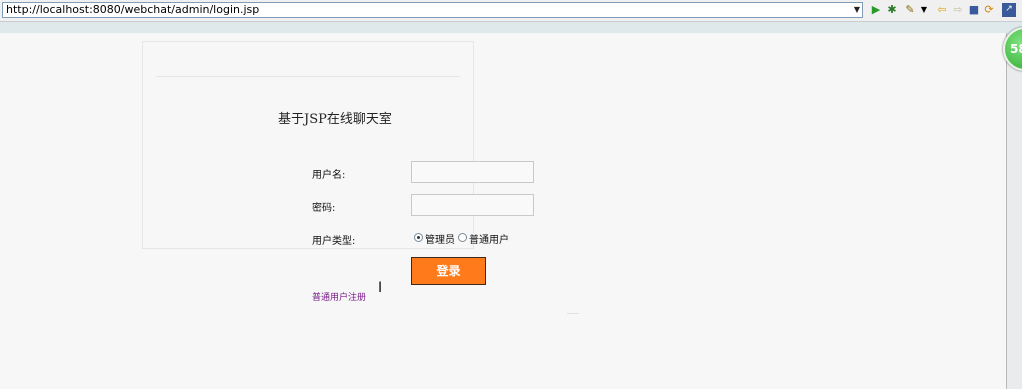  What do you see at coordinates (324, 208) in the screenshot?
I see `password-label: 密码:` at bounding box center [324, 208].